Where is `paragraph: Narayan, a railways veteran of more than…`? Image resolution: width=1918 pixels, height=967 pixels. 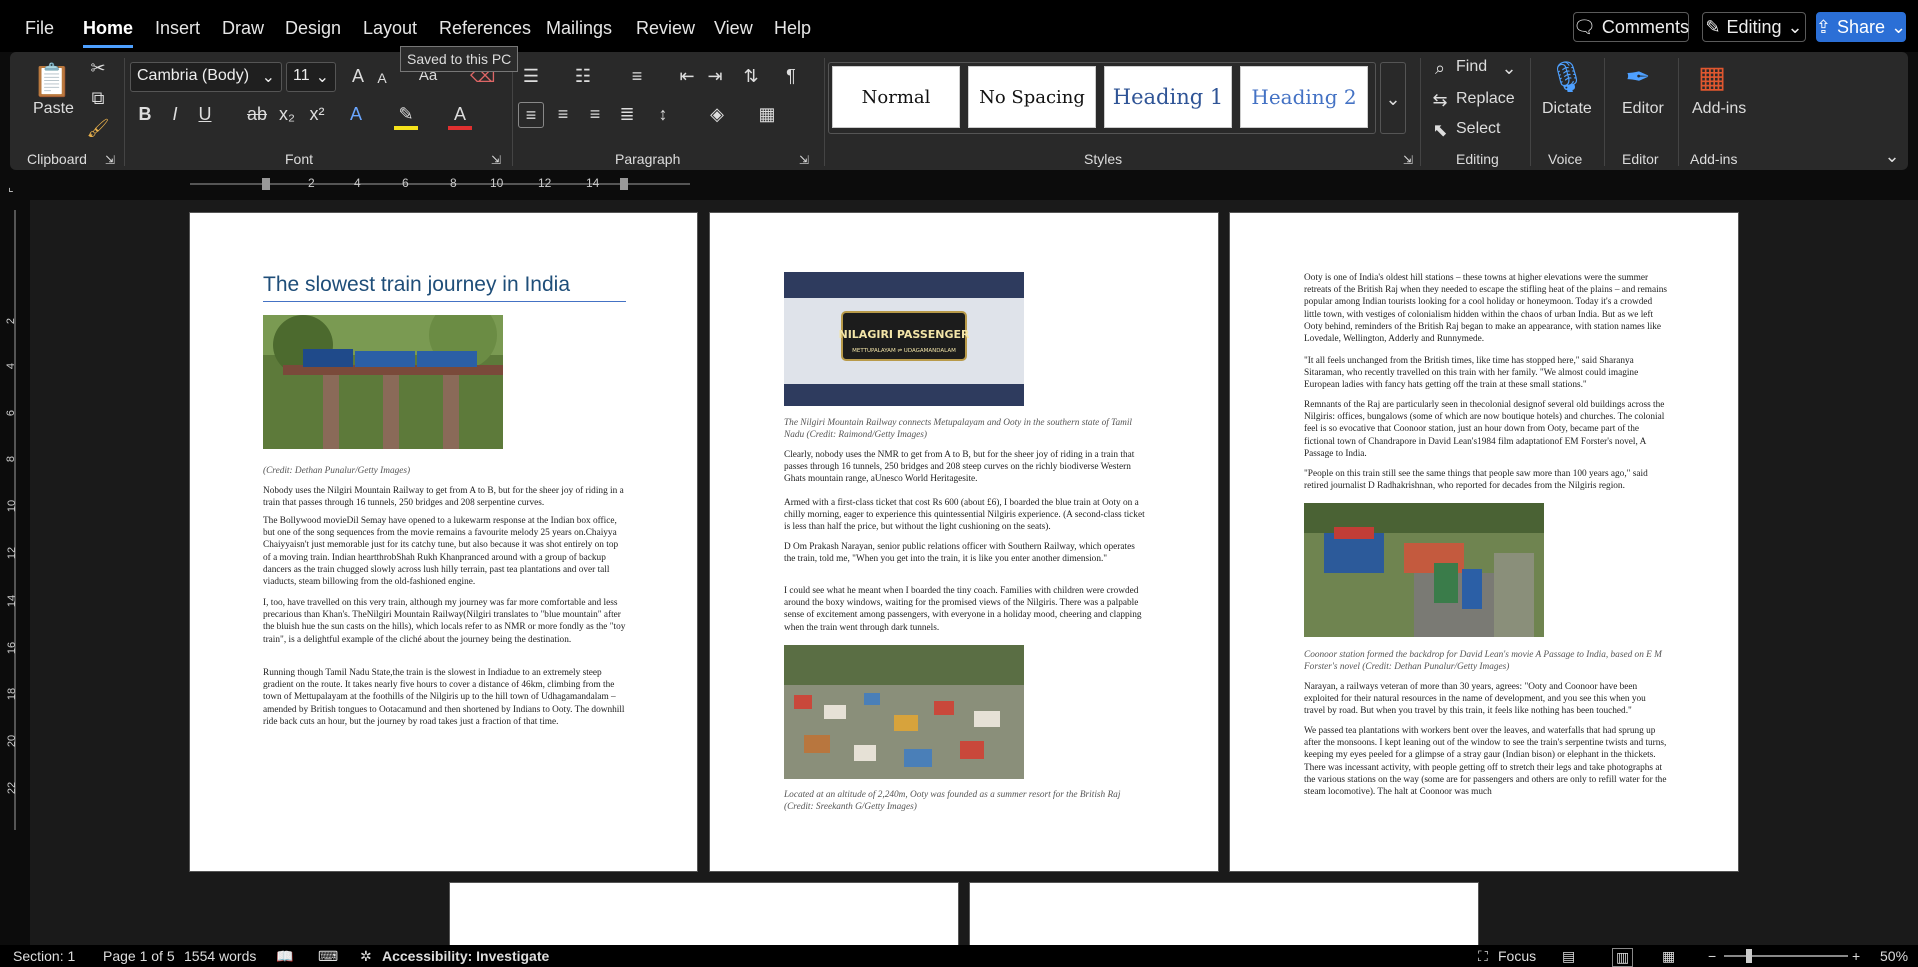 paragraph: Narayan, a railways veteran of more than… is located at coordinates (1485, 699).